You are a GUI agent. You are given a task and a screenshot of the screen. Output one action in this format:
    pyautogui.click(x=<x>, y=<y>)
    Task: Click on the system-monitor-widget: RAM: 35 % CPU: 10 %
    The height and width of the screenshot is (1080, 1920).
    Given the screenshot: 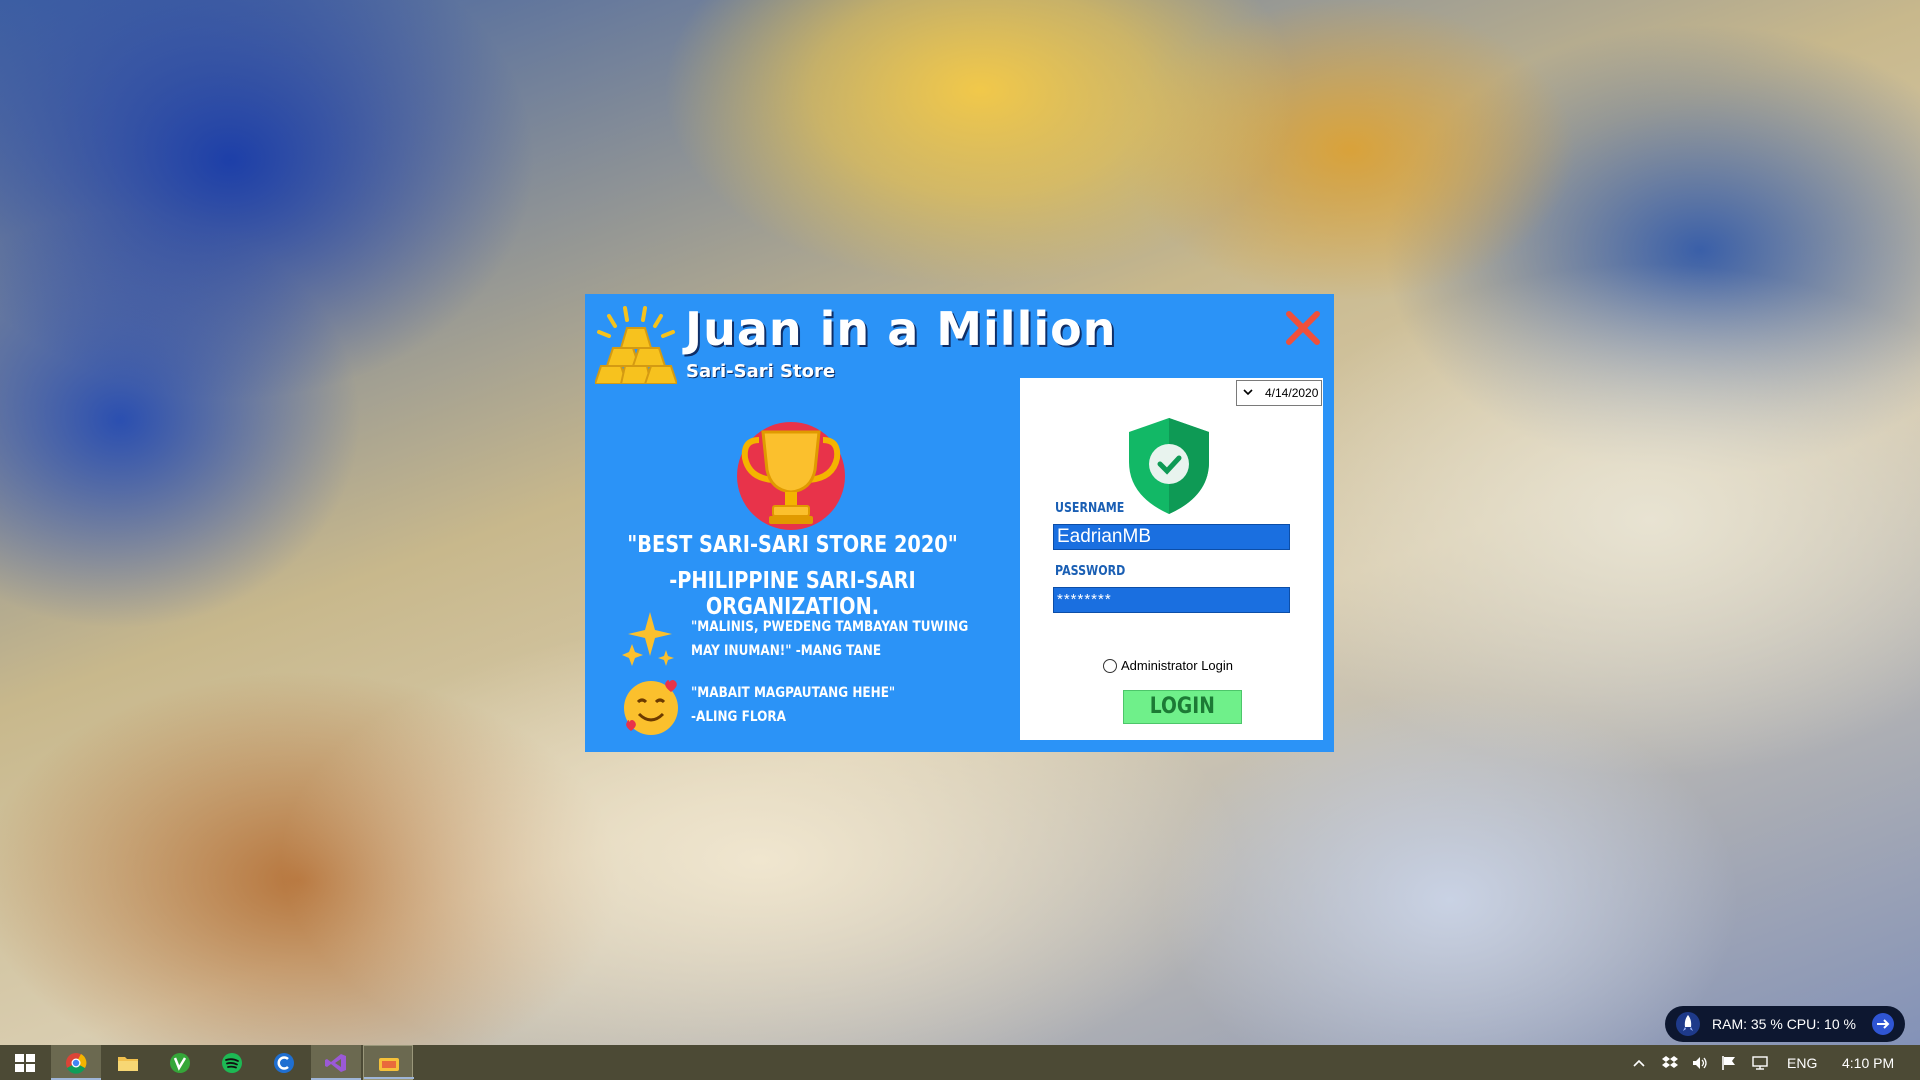 What is the action you would take?
    pyautogui.click(x=1785, y=1024)
    